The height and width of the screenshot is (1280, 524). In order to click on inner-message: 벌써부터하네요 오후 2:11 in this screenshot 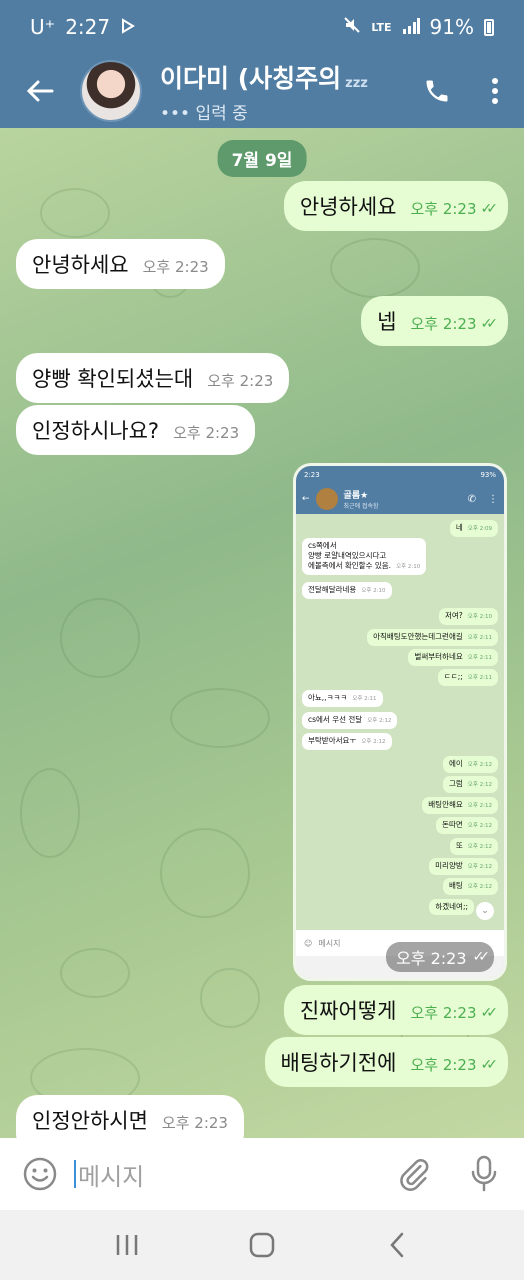, I will do `click(453, 657)`.